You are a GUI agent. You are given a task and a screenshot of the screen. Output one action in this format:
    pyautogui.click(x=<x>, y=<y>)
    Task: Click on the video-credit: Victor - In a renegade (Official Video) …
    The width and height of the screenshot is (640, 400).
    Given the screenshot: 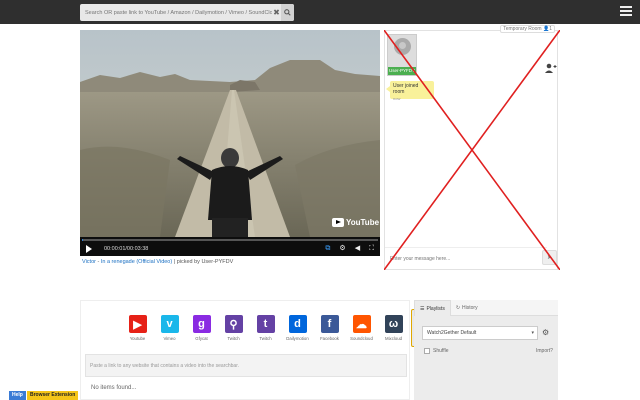 What is the action you would take?
    pyautogui.click(x=158, y=262)
    